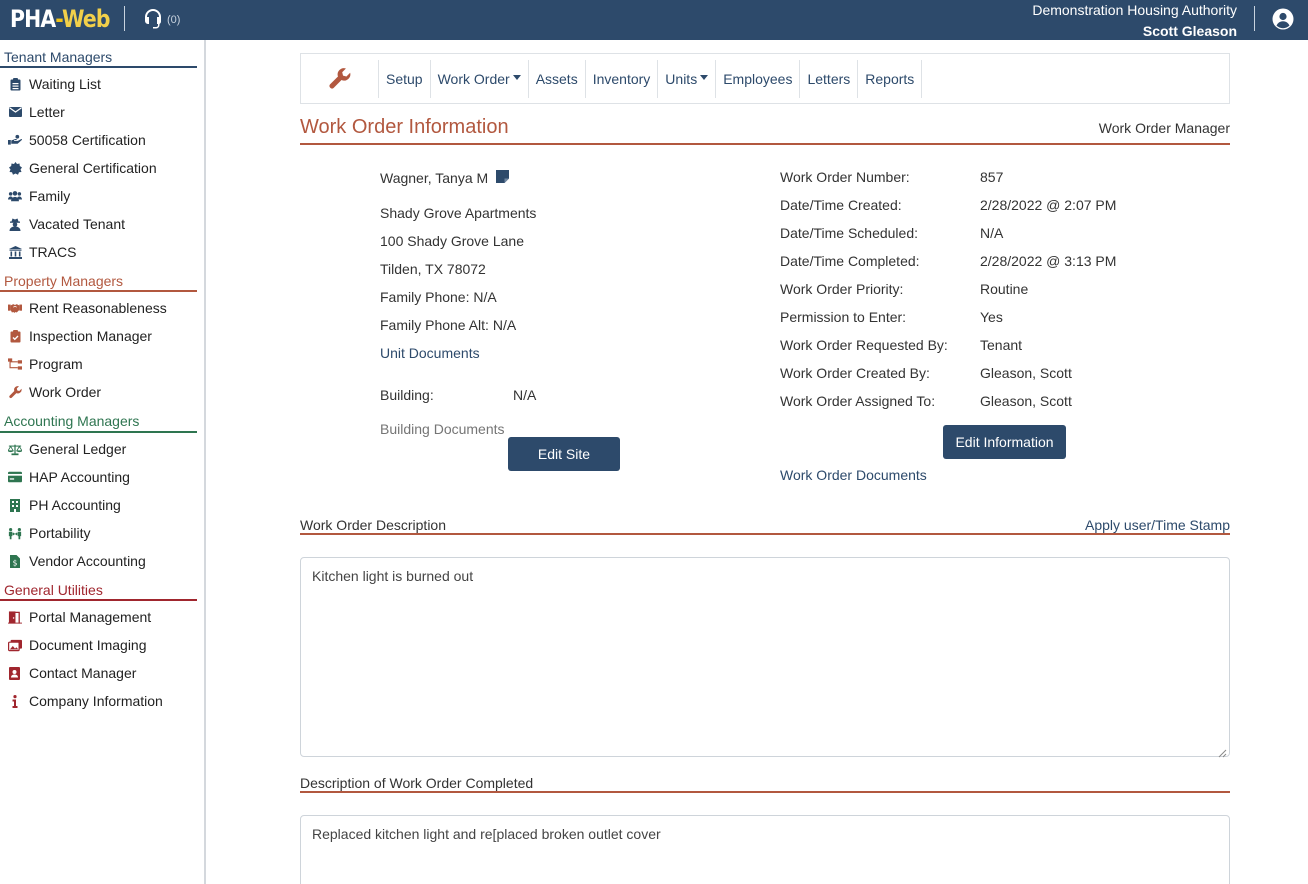  What do you see at coordinates (556, 78) in the screenshot?
I see `toolbar-assets: Assets` at bounding box center [556, 78].